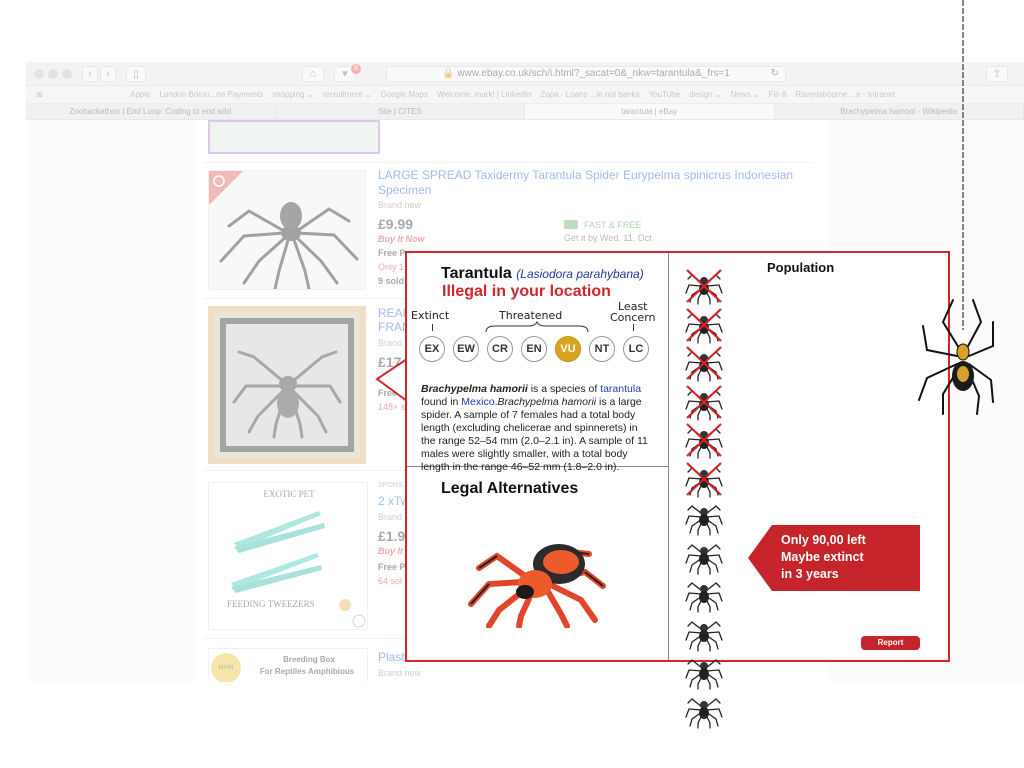  Describe the element at coordinates (90, 74) in the screenshot. I see `back-icon: ‹` at that location.